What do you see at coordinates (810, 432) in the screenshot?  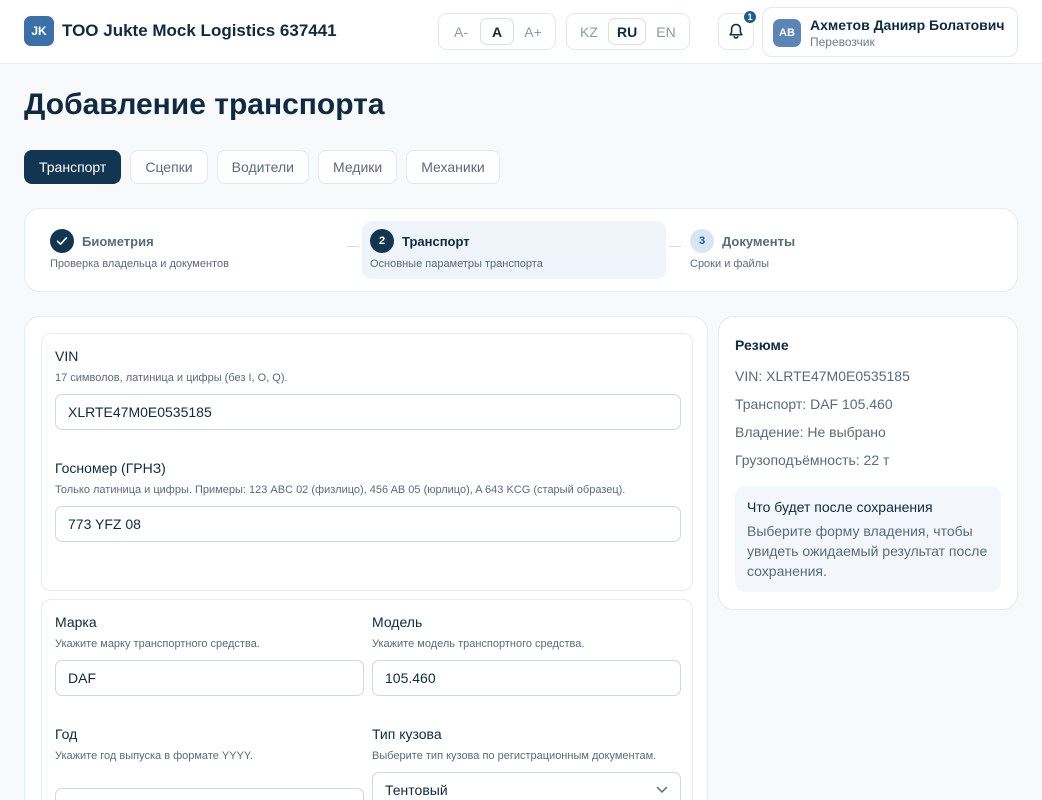 I see `summary-ownership: Владение: Не выбрано` at bounding box center [810, 432].